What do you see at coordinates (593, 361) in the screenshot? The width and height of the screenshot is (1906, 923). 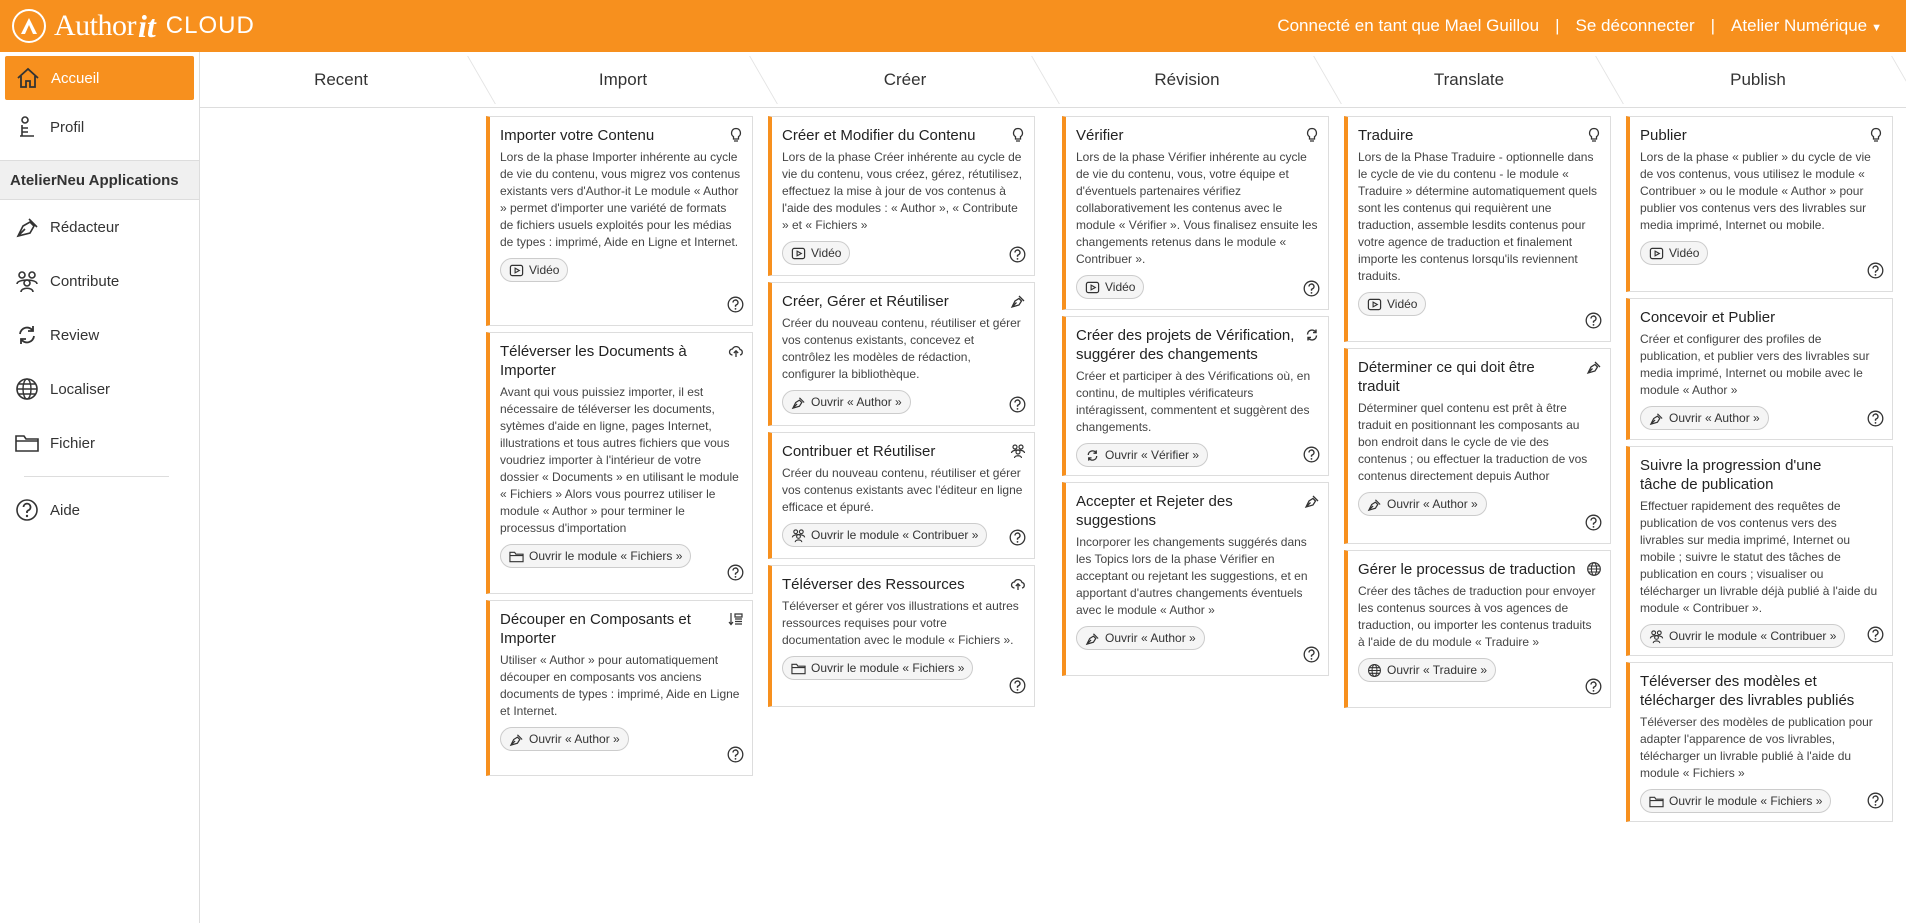 I see `card-title: Téléverser les Documents à Importer` at bounding box center [593, 361].